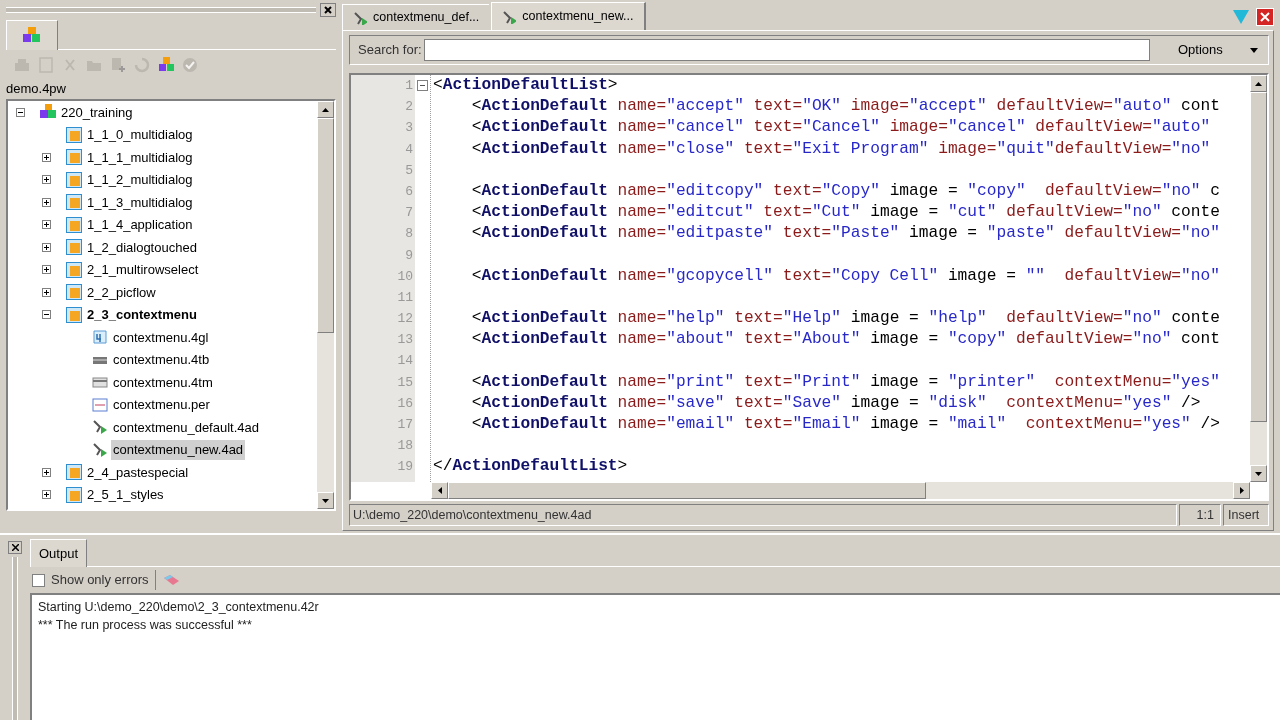 The height and width of the screenshot is (720, 1280). I want to click on line-number: 16, so click(405, 403).